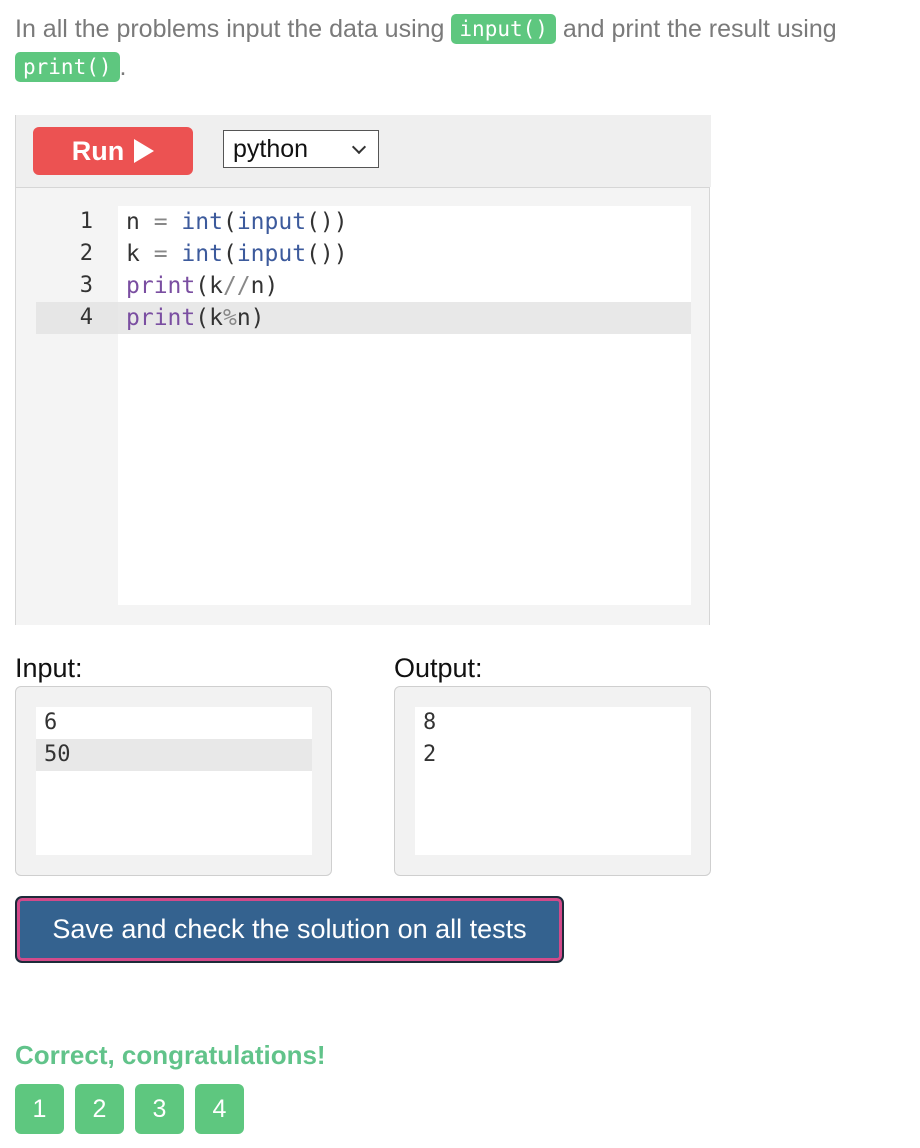  What do you see at coordinates (359, 147) in the screenshot?
I see `chevron-down-icon` at bounding box center [359, 147].